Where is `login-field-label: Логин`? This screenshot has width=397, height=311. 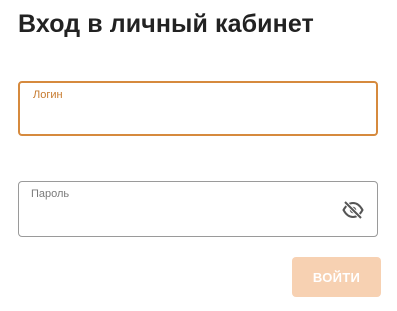 login-field-label: Логин is located at coordinates (48, 95).